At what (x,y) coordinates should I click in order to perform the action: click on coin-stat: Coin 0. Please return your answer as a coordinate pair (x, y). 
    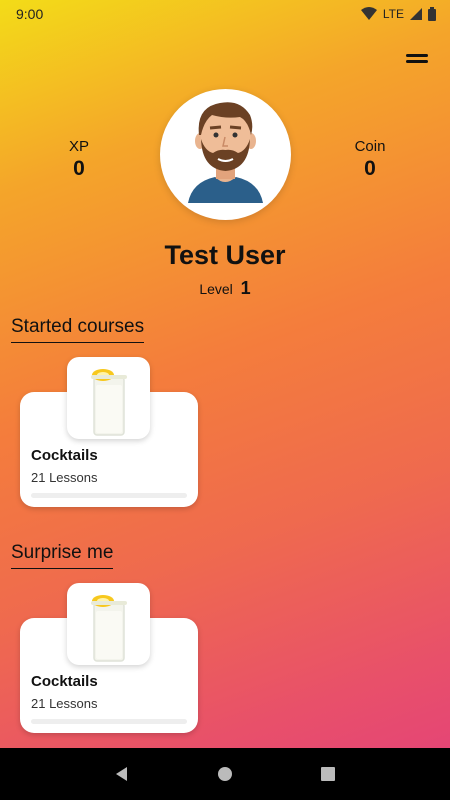
    Looking at the image, I should click on (370, 159).